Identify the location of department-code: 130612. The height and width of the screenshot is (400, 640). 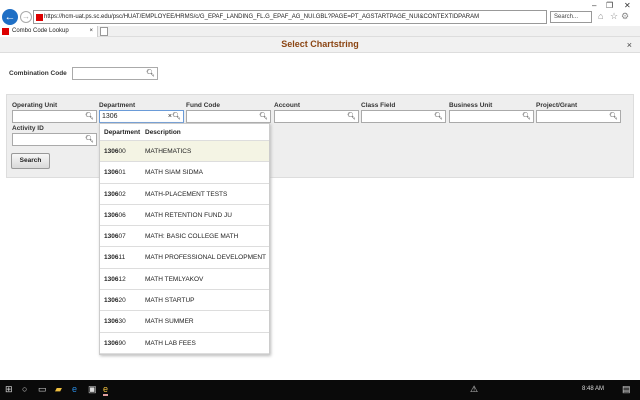
(115, 279).